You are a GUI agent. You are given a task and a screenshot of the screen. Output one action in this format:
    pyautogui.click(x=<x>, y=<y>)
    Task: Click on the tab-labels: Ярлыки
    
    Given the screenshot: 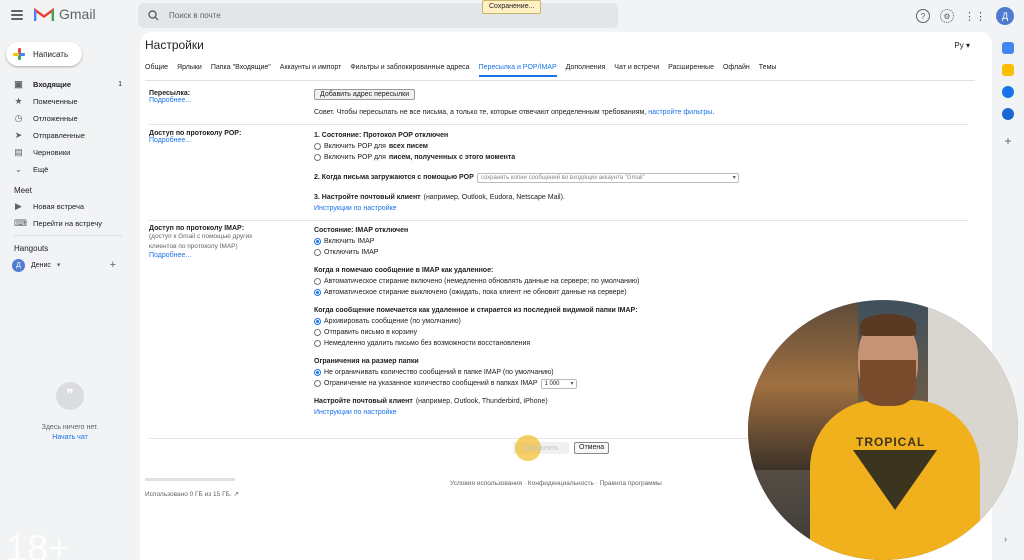 What is the action you would take?
    pyautogui.click(x=189, y=70)
    